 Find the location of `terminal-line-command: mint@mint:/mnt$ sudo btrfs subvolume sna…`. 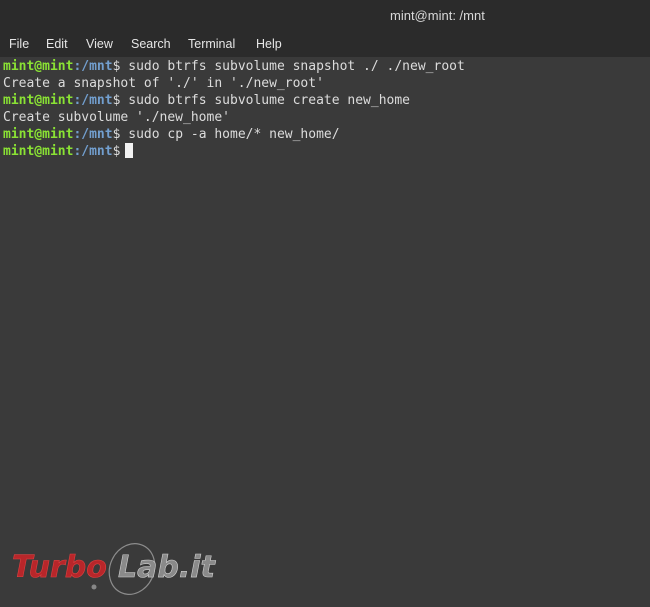

terminal-line-command: mint@mint:/mnt$ sudo btrfs subvolume sna… is located at coordinates (234, 66).